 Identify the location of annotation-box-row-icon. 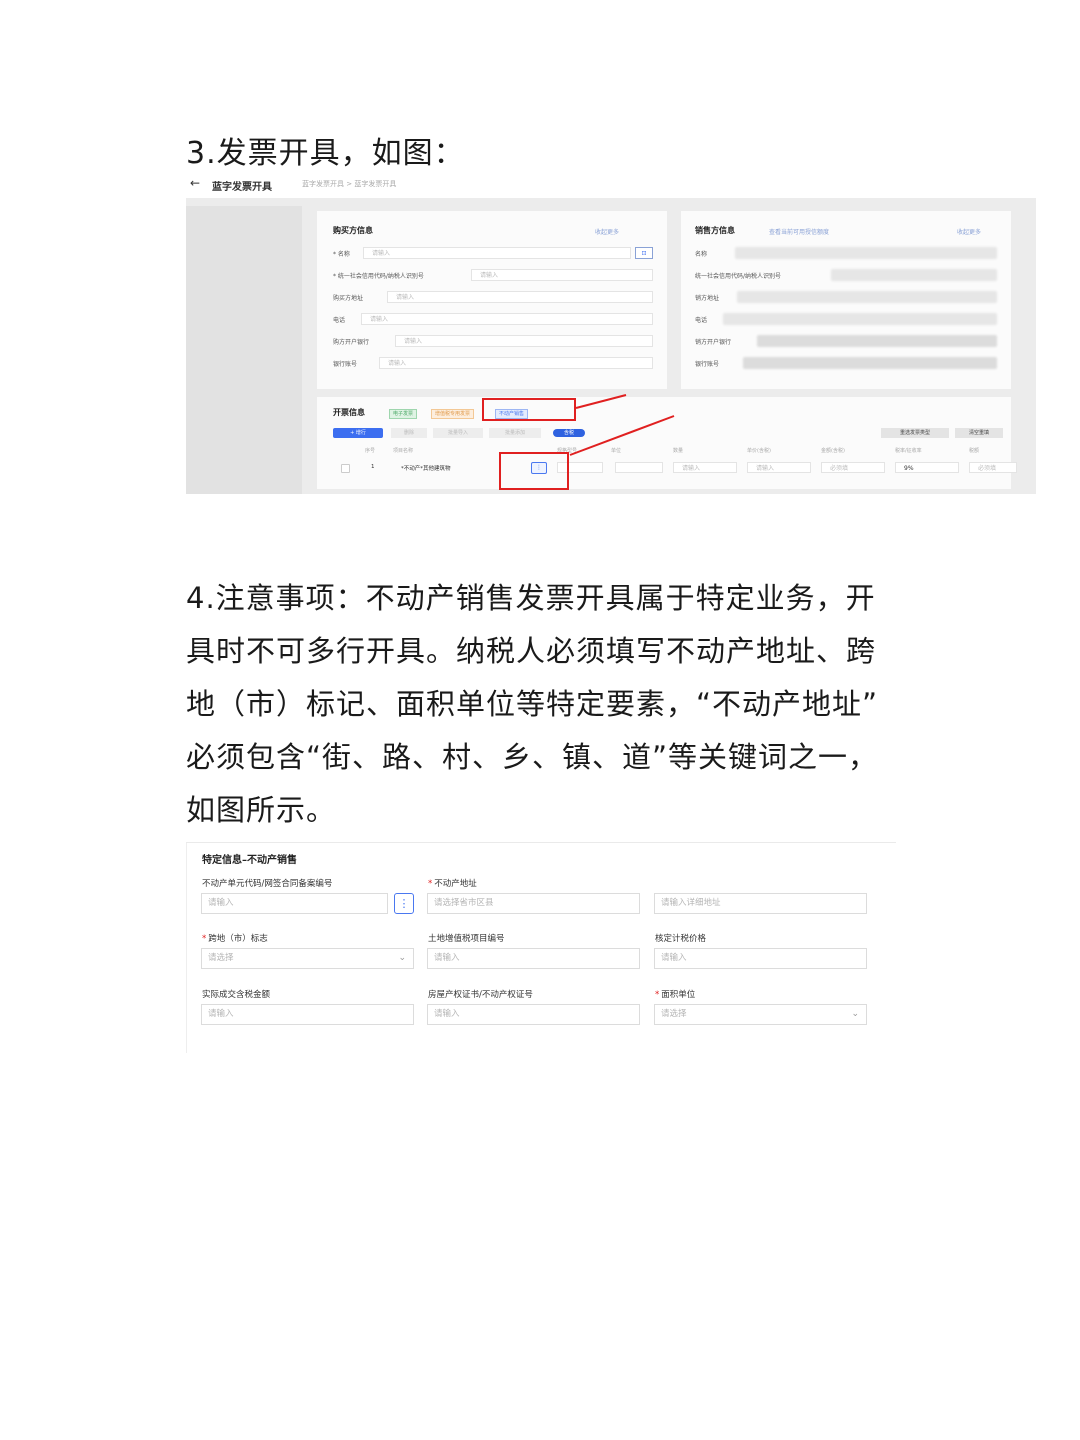
(534, 471).